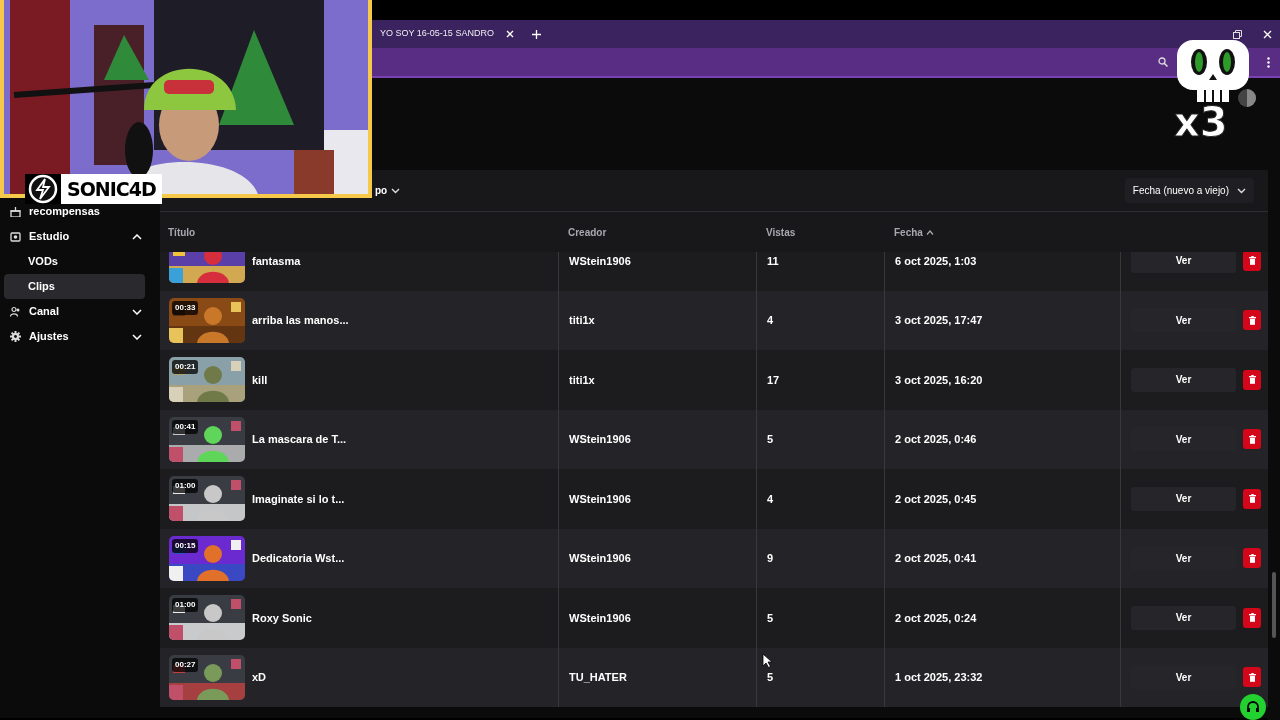 The image size is (1280, 720). I want to click on table-cell-text: 17, so click(773, 380).